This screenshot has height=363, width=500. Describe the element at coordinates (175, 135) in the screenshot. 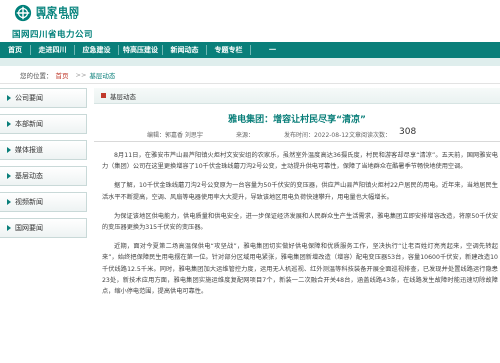

I see `article-editor: 编辑：郭嘉香 刘思宇` at that location.